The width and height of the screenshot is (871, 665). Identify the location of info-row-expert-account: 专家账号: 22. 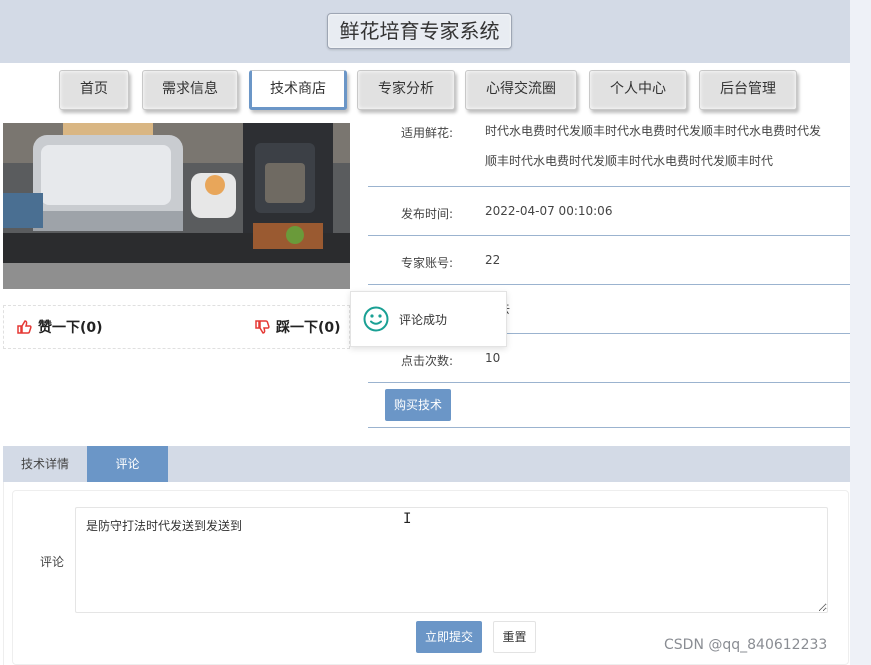
(609, 260).